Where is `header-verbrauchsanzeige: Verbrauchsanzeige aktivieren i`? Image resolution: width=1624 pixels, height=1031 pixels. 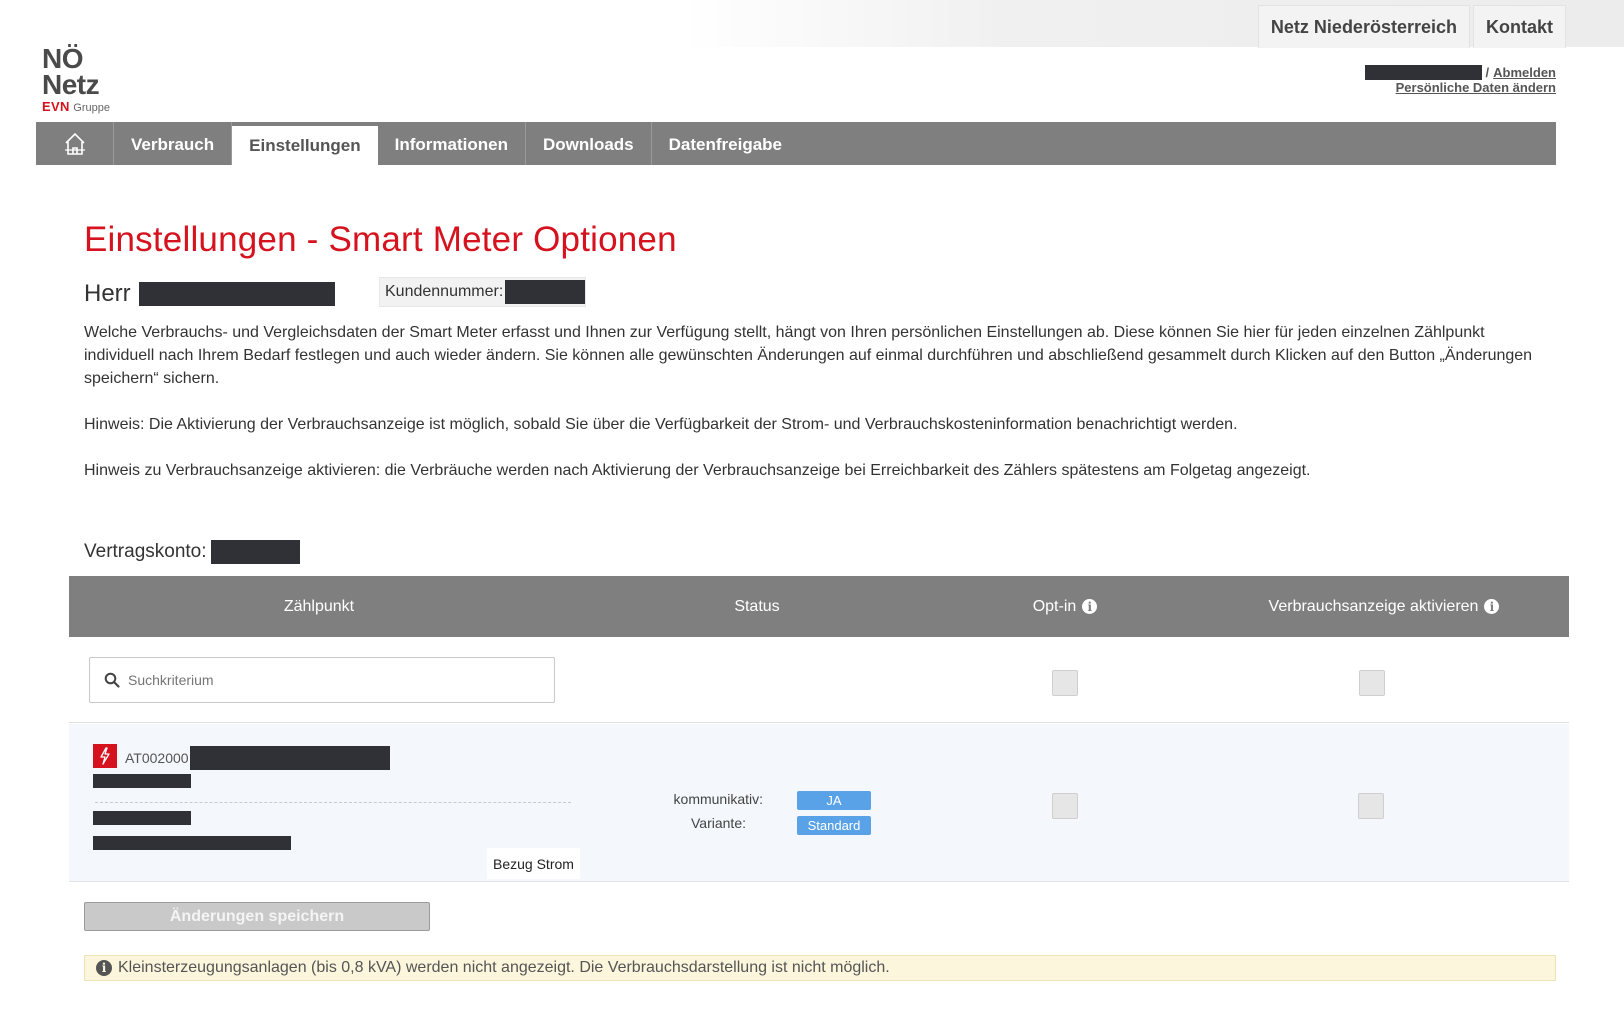
header-verbrauchsanzeige: Verbrauchsanzeige aktivieren i is located at coordinates (1384, 606).